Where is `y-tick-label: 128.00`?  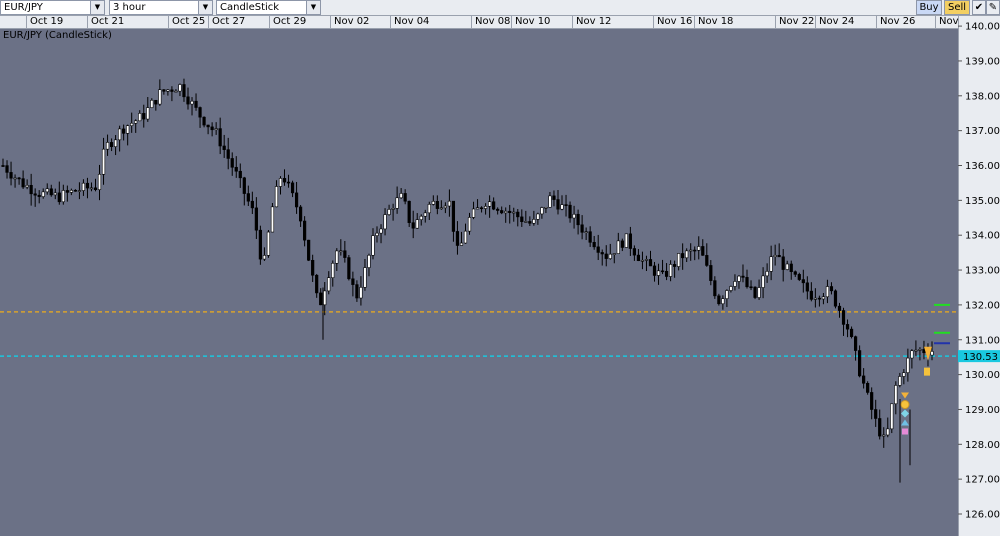
y-tick-label: 128.00 is located at coordinates (982, 445).